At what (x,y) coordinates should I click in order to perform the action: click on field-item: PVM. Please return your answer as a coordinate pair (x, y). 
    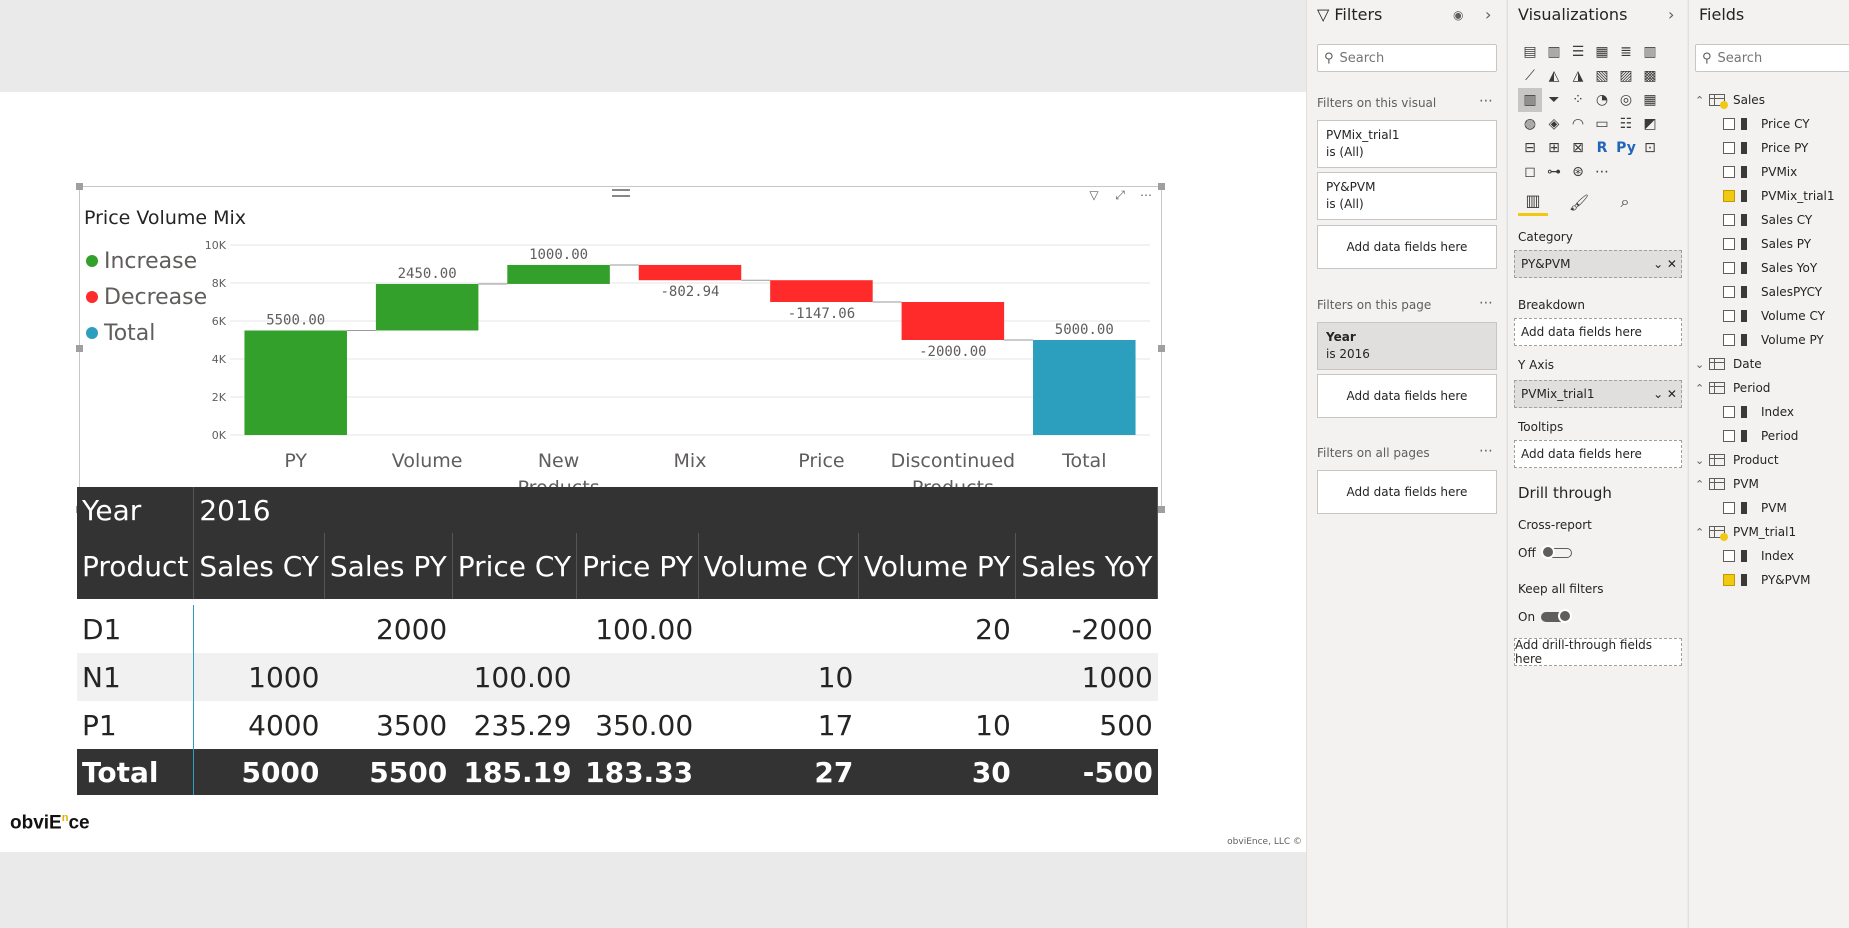
    Looking at the image, I should click on (1772, 508).